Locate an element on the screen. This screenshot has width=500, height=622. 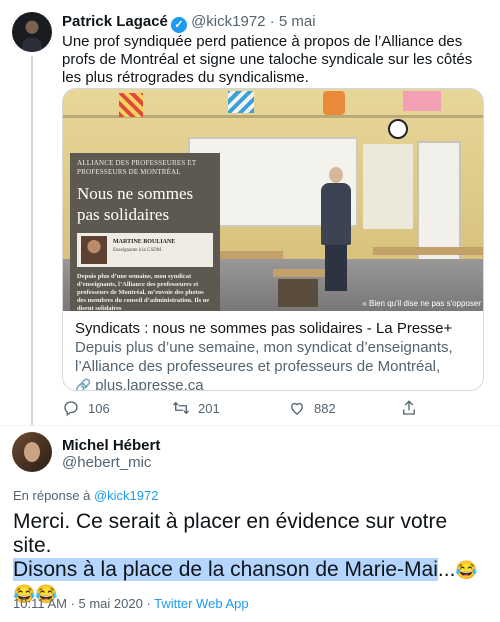
avatar-patrick is located at coordinates (32, 32).